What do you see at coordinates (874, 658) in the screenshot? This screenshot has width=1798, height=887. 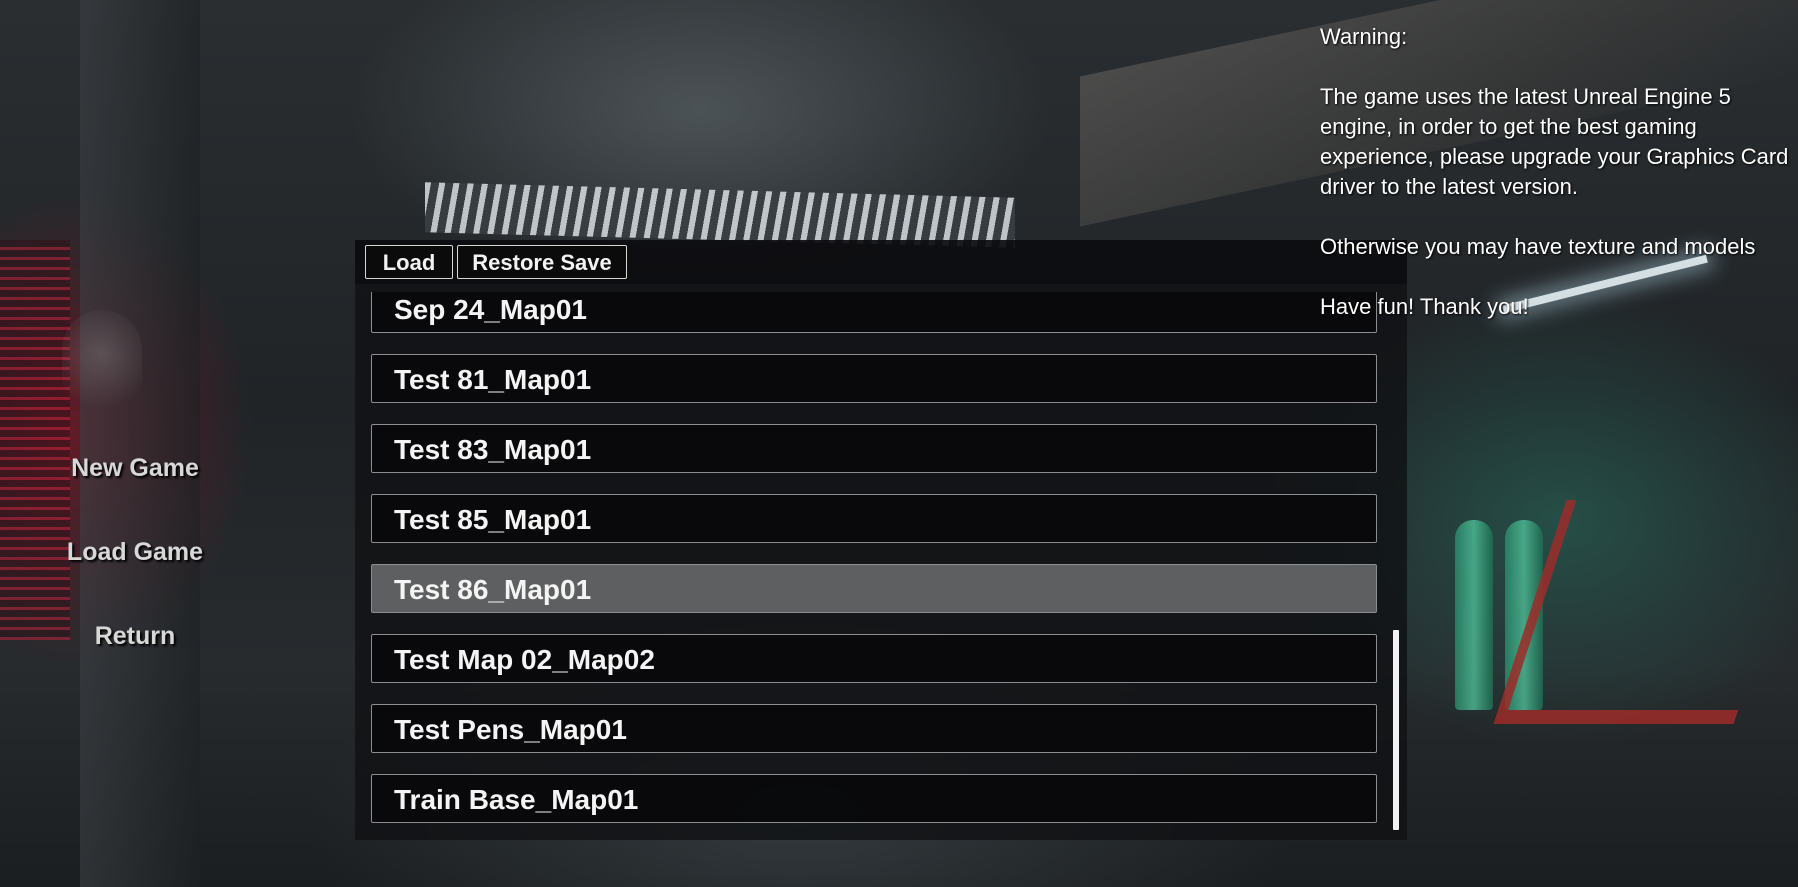 I see `save-slot: Test Map 02_Map02` at bounding box center [874, 658].